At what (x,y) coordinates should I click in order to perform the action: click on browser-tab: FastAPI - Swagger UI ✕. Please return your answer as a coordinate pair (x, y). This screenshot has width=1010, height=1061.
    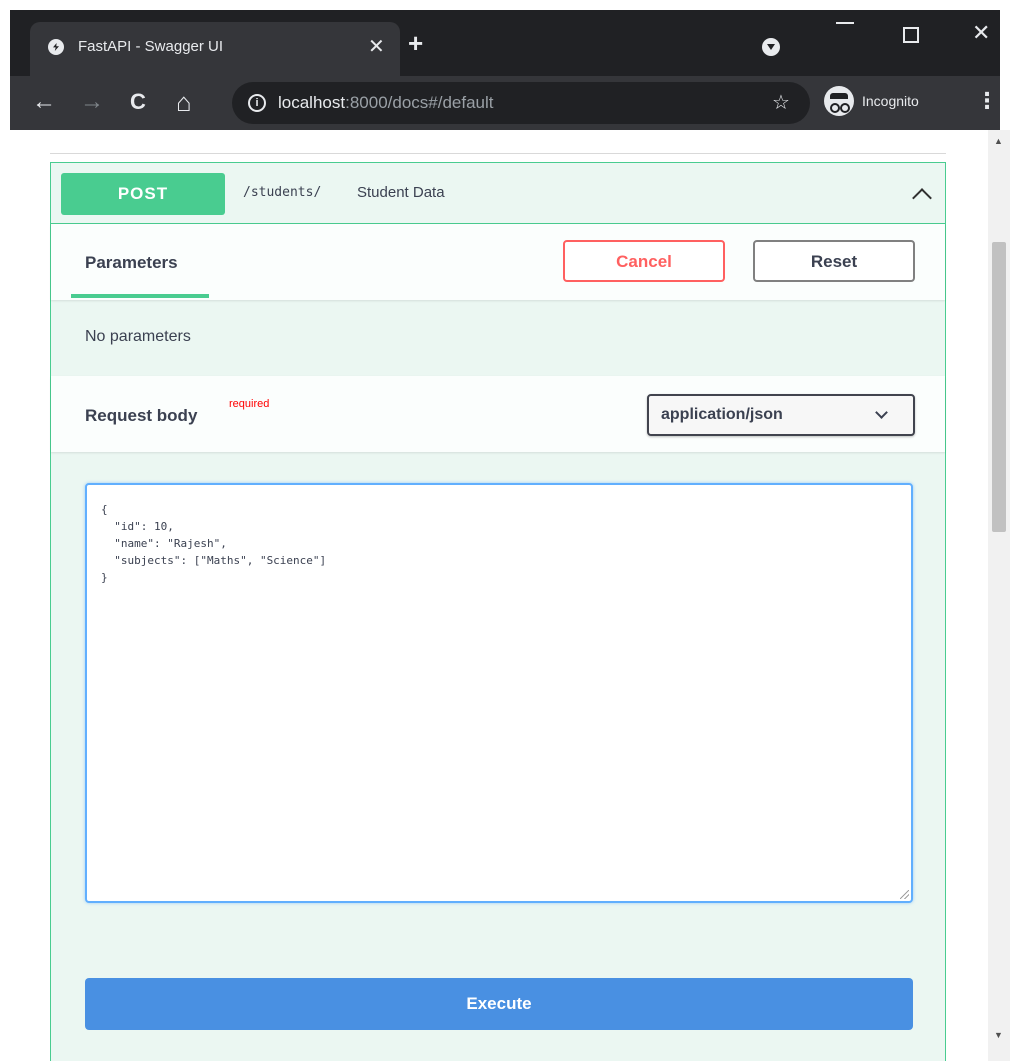
    Looking at the image, I should click on (215, 49).